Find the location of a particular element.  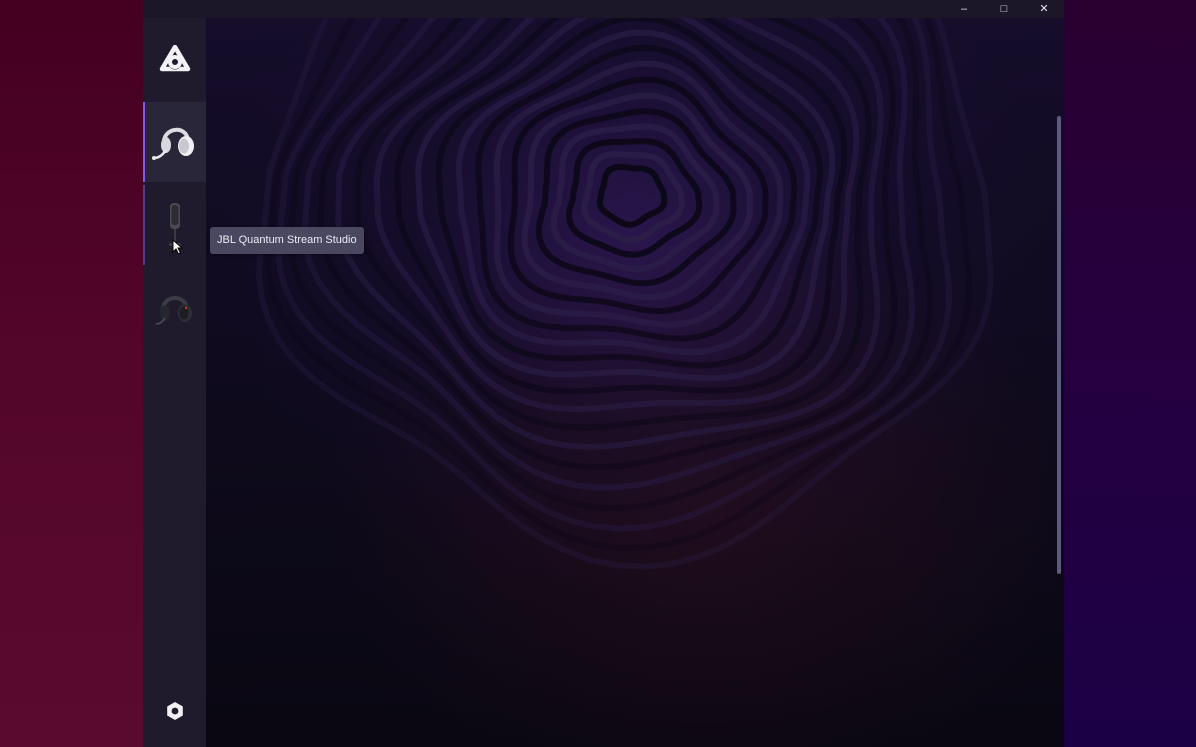

close-icon: ✕ is located at coordinates (1044, 9).